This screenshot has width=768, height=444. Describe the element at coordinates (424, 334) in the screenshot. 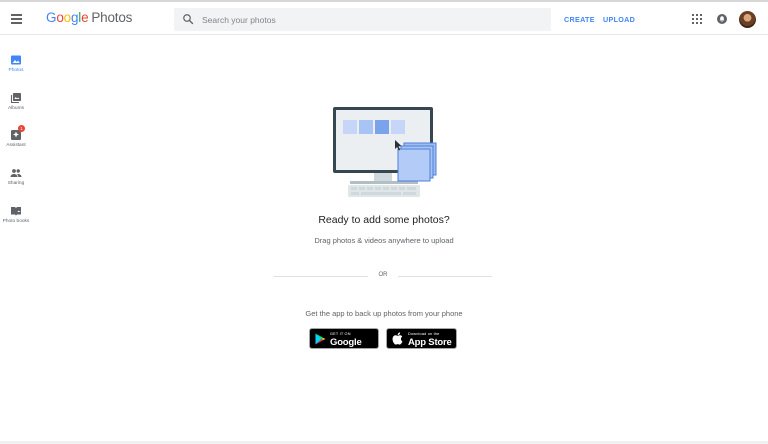

I see `app-store-small-text: Download on the` at that location.